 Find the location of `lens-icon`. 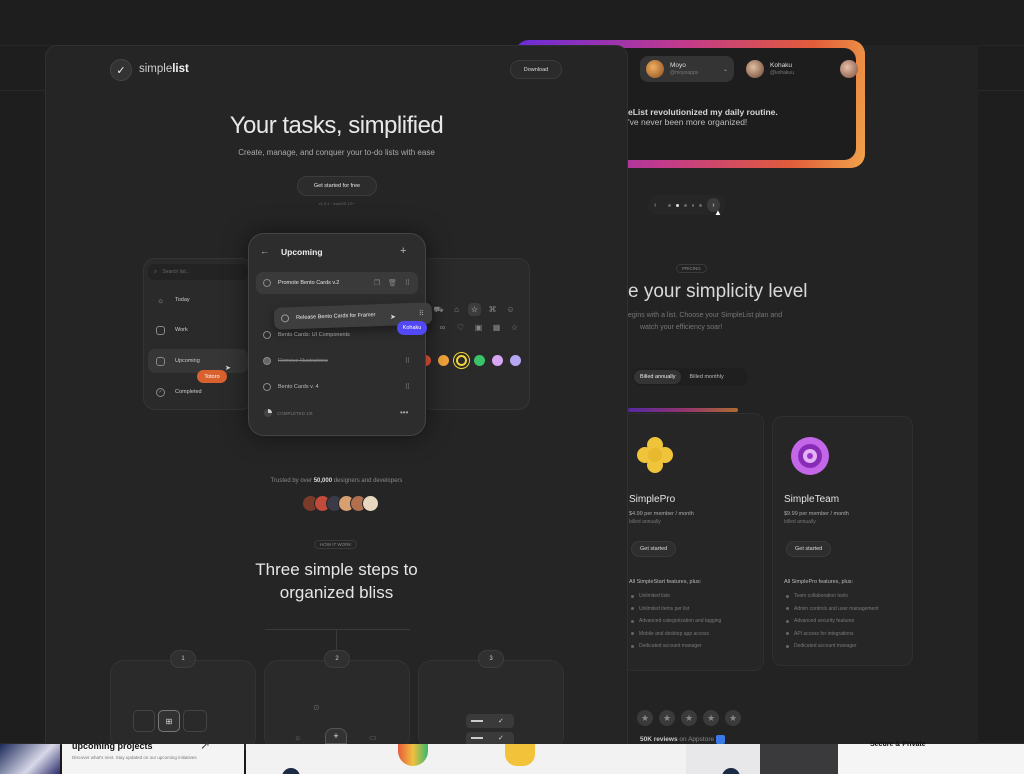

lens-icon is located at coordinates (810, 456).